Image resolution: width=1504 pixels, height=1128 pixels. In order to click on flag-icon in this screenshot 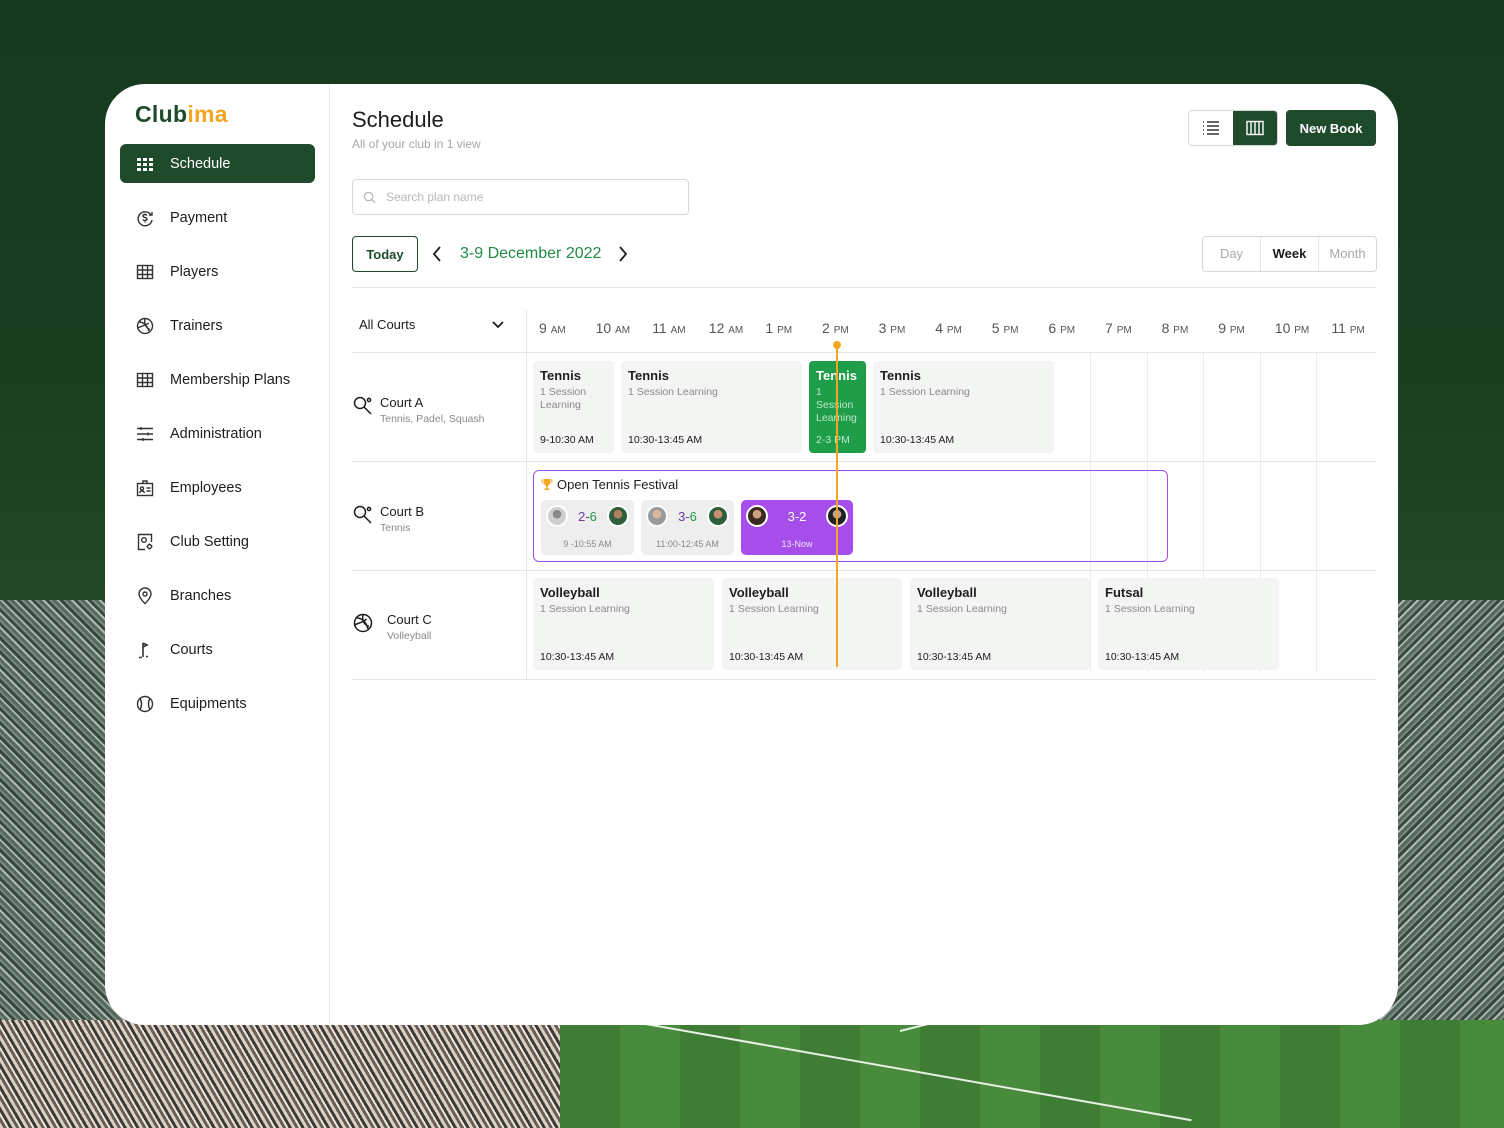, I will do `click(145, 650)`.